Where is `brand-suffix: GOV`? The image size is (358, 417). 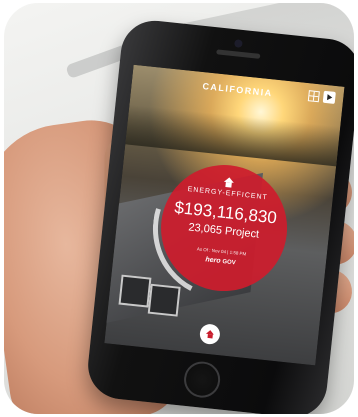
brand-suffix: GOV is located at coordinates (229, 263).